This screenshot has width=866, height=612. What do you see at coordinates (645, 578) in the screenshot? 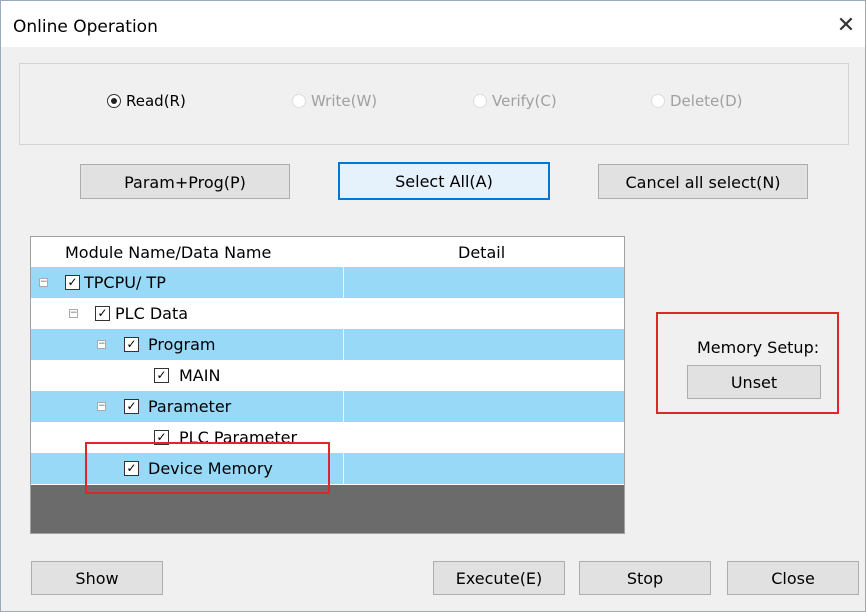
I see `stop-button: Stop` at bounding box center [645, 578].